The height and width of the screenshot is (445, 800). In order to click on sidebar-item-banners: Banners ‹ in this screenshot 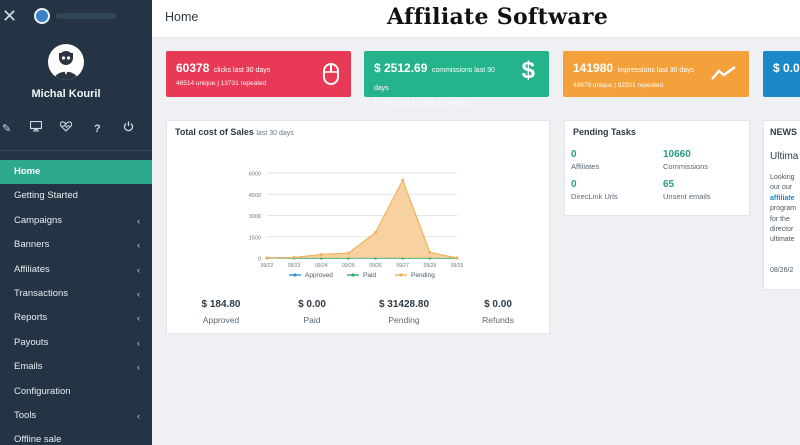, I will do `click(76, 245)`.